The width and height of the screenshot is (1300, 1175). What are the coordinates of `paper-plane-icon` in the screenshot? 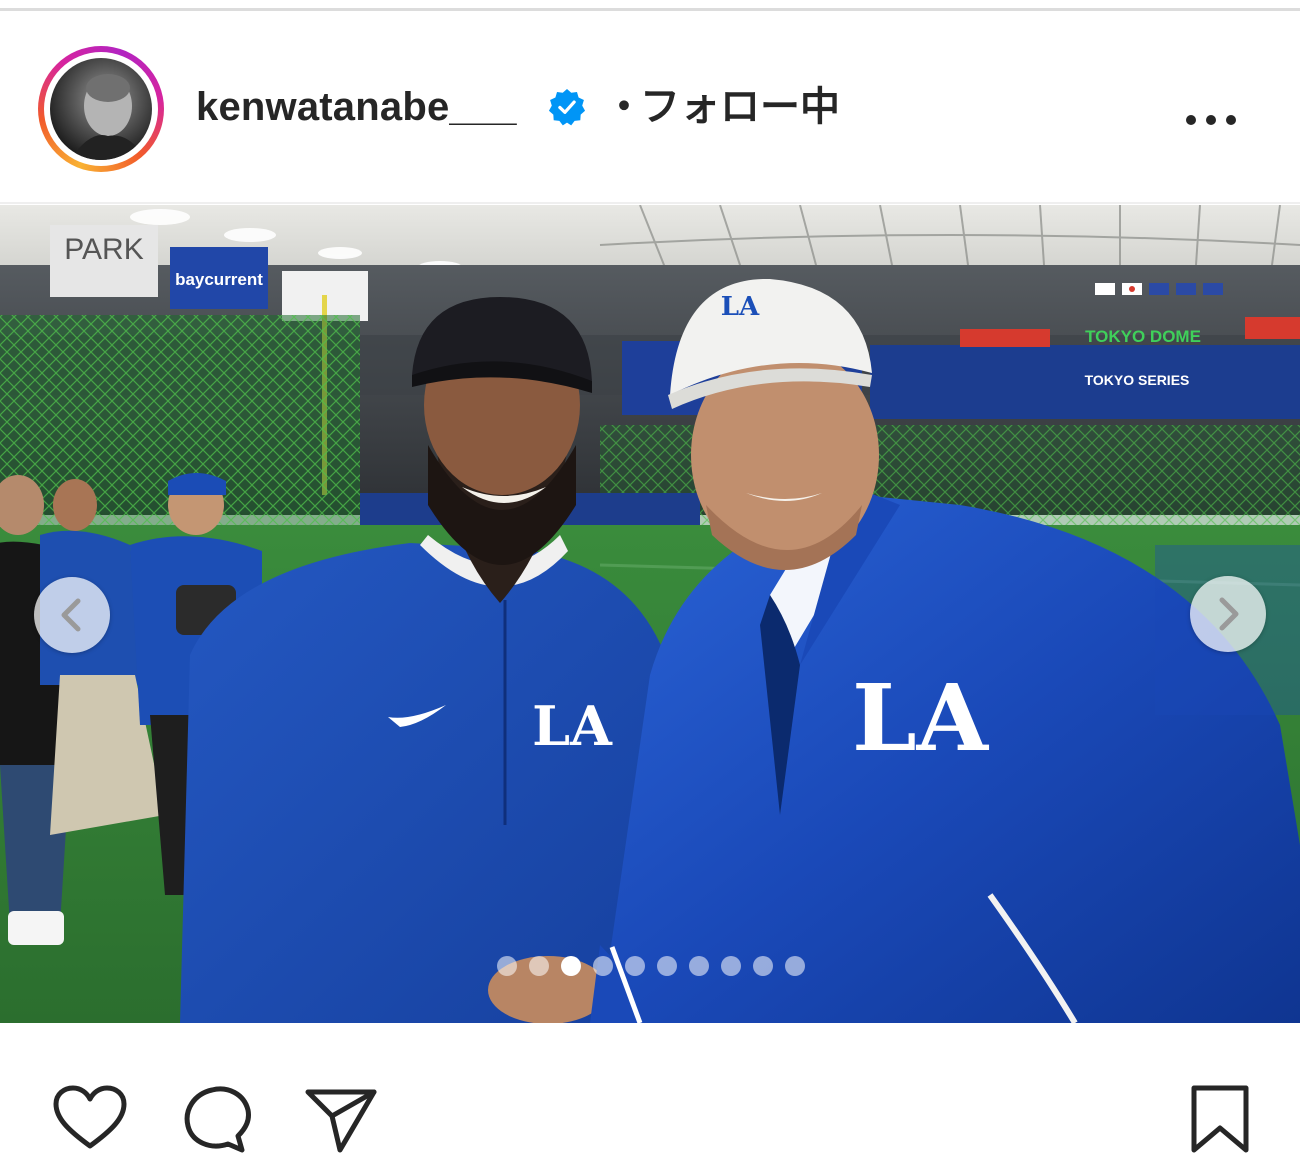 It's located at (342, 1119).